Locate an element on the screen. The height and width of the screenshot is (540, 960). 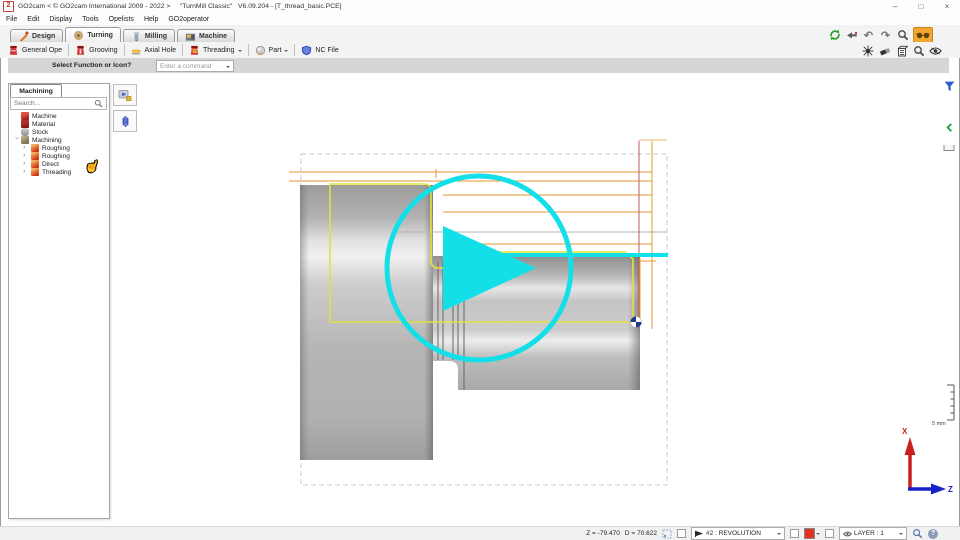
general-ope-button: General Ope is located at coordinates (35, 50).